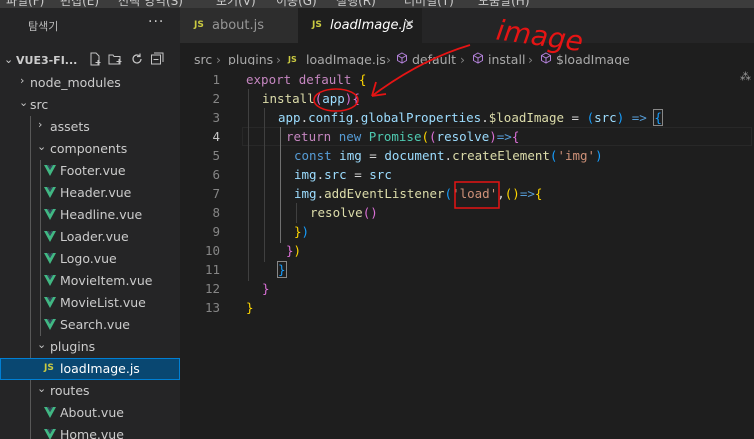  I want to click on tree-label: Home.vue, so click(92, 433).